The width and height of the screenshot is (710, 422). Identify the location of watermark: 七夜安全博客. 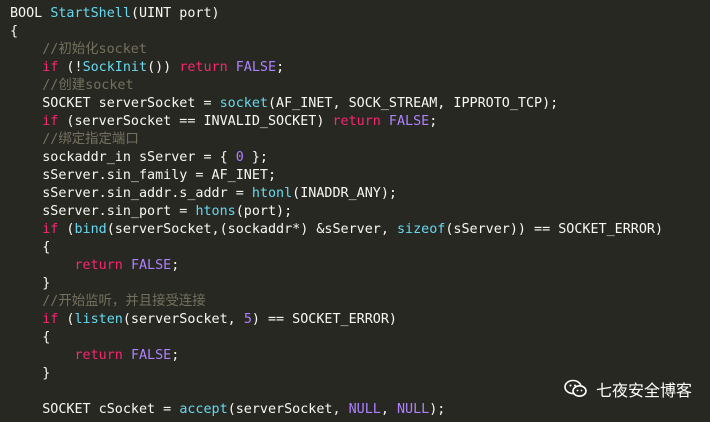
(628, 389).